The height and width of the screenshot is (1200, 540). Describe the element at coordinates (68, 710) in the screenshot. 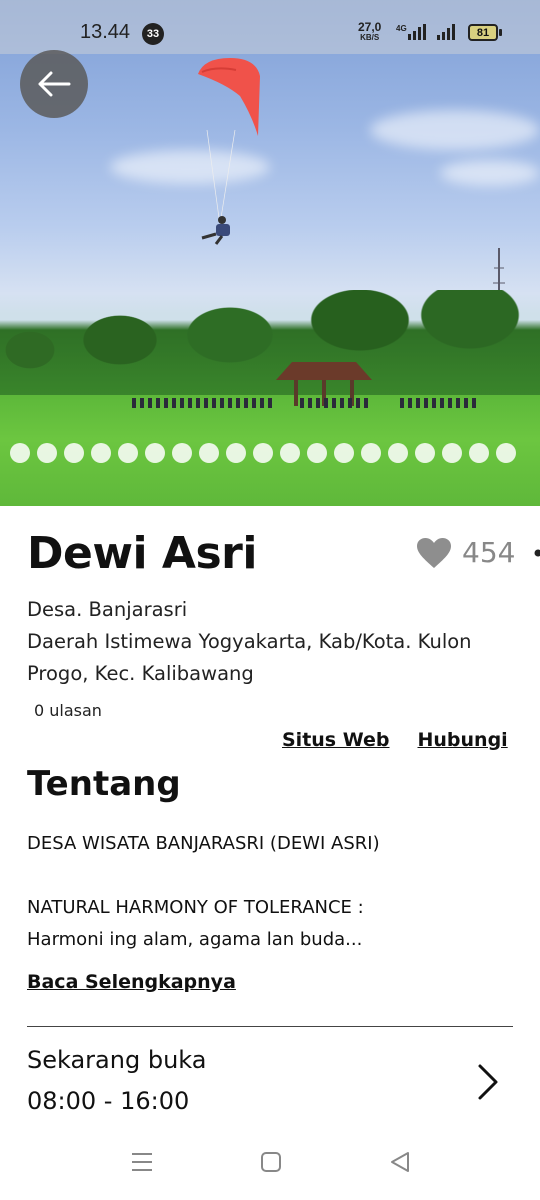

I see `review-count: 0 ulasan` at that location.